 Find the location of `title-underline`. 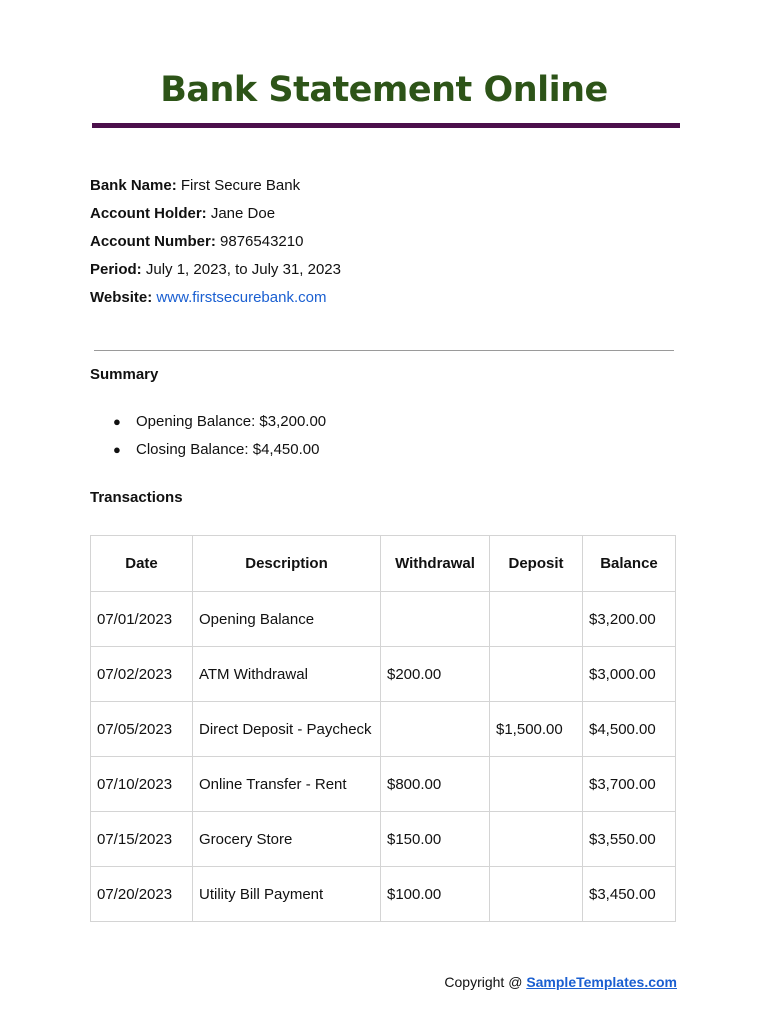

title-underline is located at coordinates (386, 125).